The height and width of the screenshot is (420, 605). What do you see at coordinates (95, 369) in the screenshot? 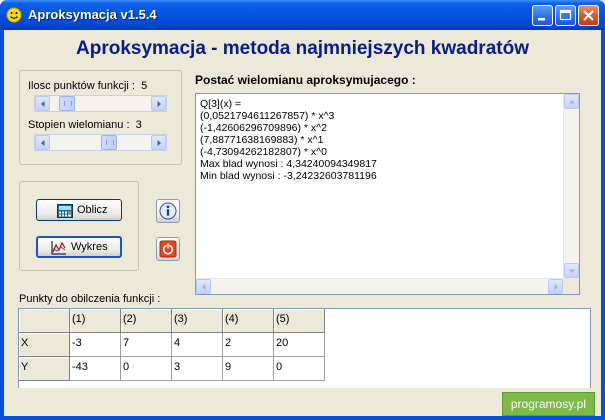
I see `grid-cell-y: -43` at bounding box center [95, 369].